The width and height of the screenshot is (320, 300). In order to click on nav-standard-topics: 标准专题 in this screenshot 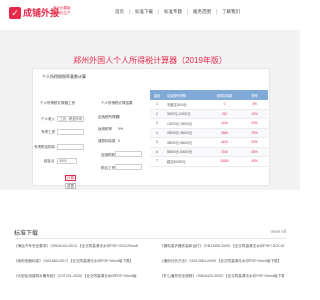, I will do `click(172, 12)`.